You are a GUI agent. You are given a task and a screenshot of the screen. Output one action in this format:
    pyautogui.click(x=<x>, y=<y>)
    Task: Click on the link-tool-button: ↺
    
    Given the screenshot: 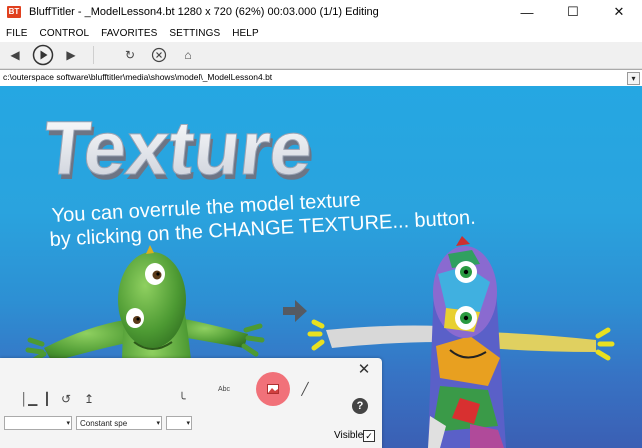 What is the action you would take?
    pyautogui.click(x=66, y=399)
    